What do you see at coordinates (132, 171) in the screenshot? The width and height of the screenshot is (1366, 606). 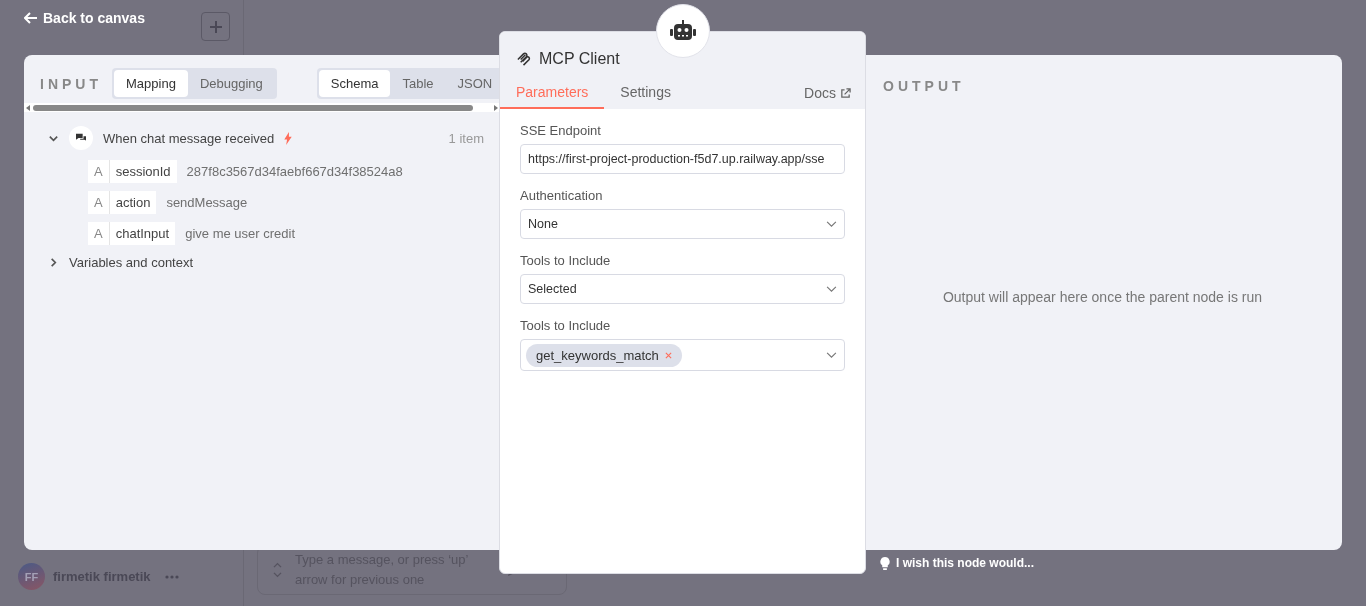 I see `field-pill: A sessionId` at bounding box center [132, 171].